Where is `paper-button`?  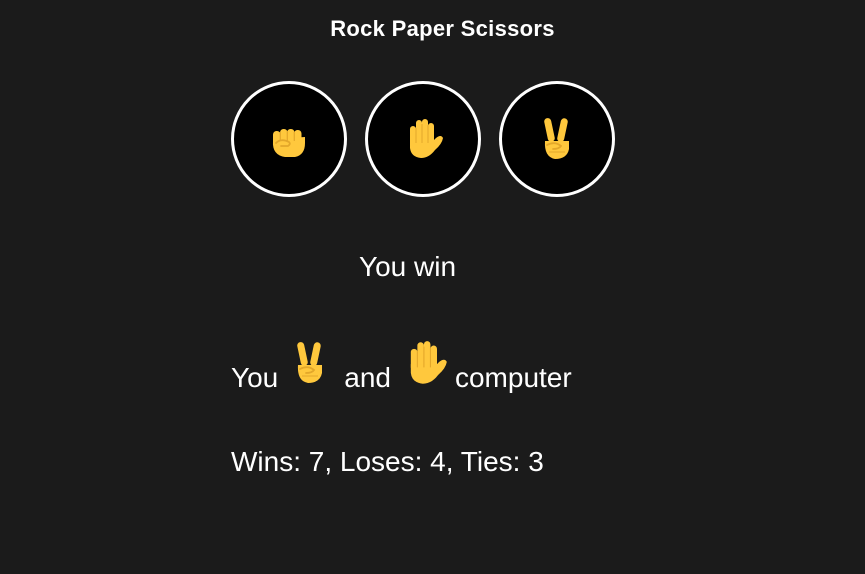 paper-button is located at coordinates (423, 139).